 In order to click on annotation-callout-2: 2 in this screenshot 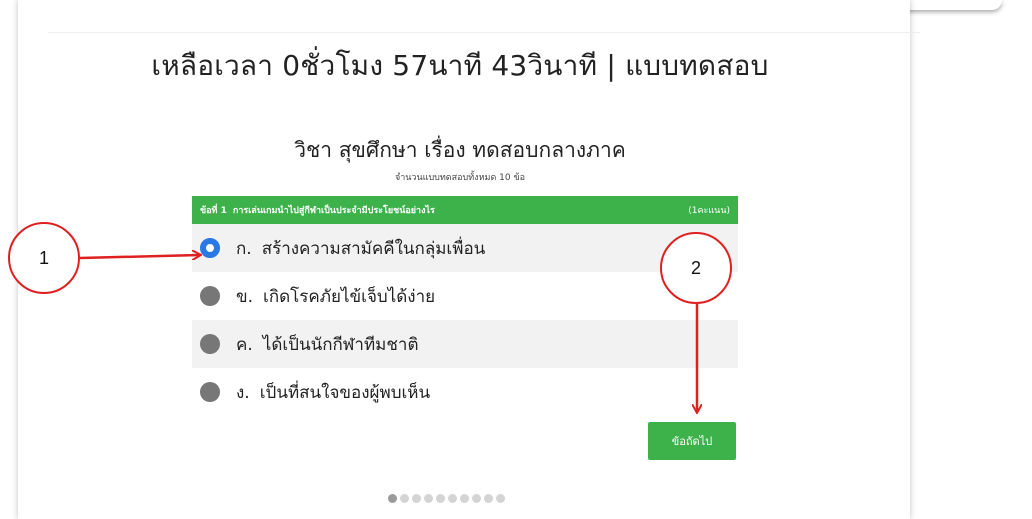, I will do `click(696, 268)`.